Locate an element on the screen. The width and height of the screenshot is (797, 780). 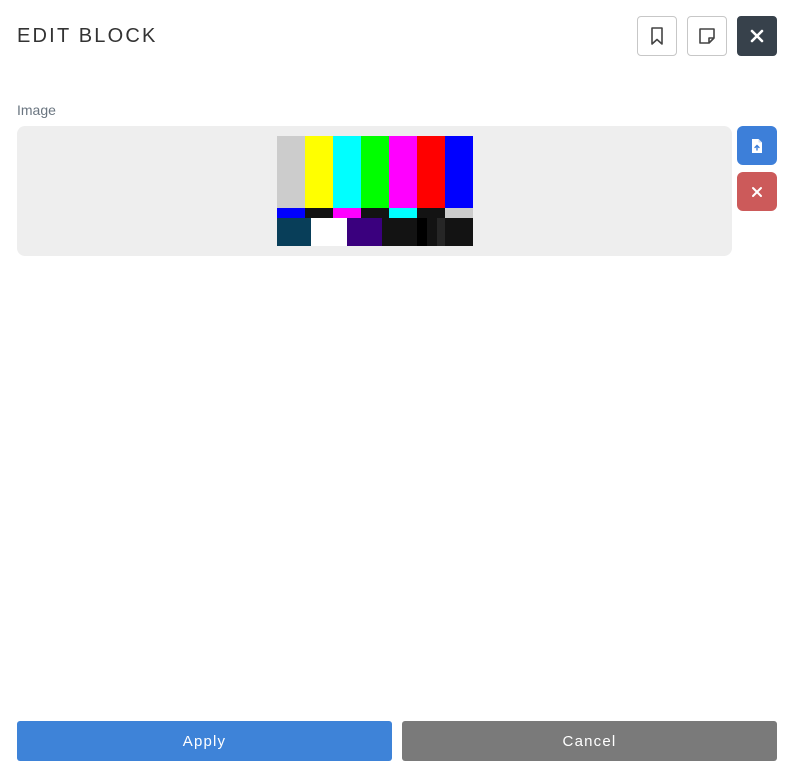
close-button is located at coordinates (757, 36).